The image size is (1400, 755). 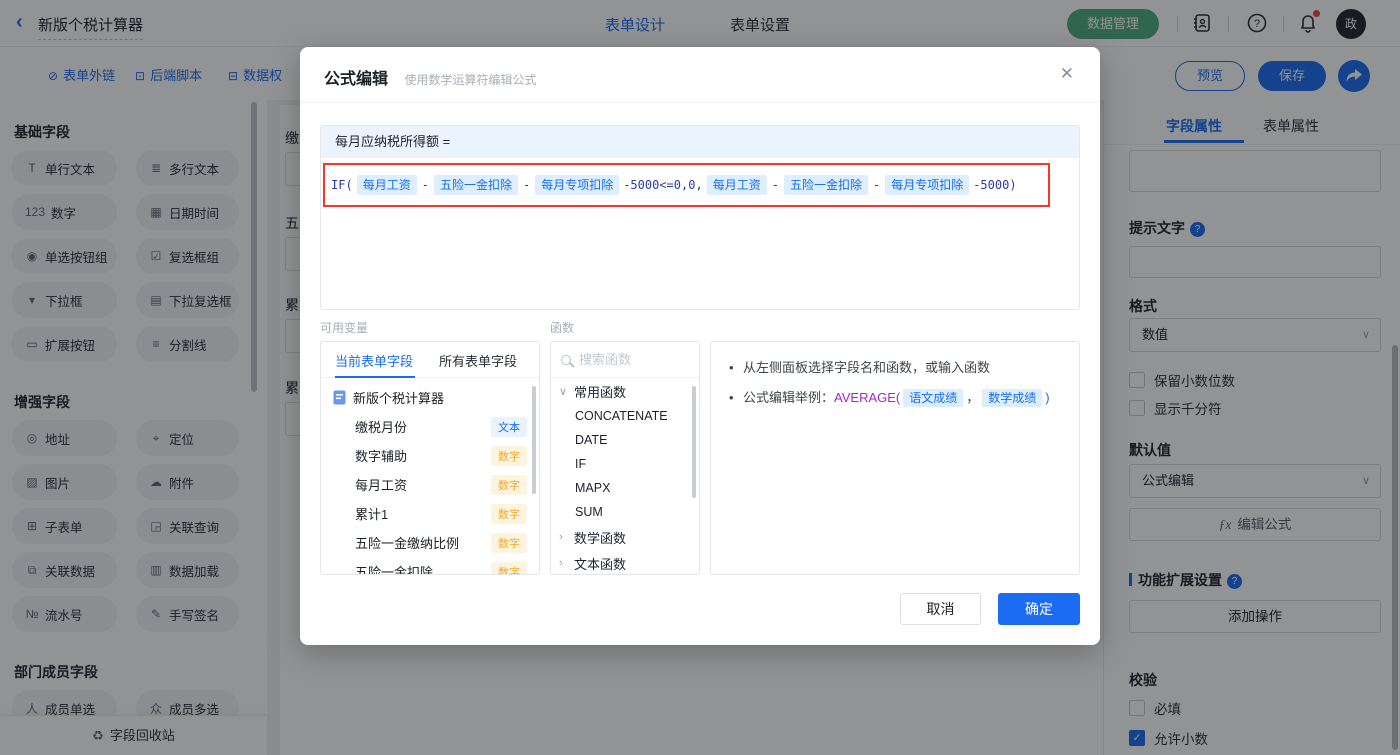 I want to click on function-item-MAPX: MAPX, so click(x=625, y=488).